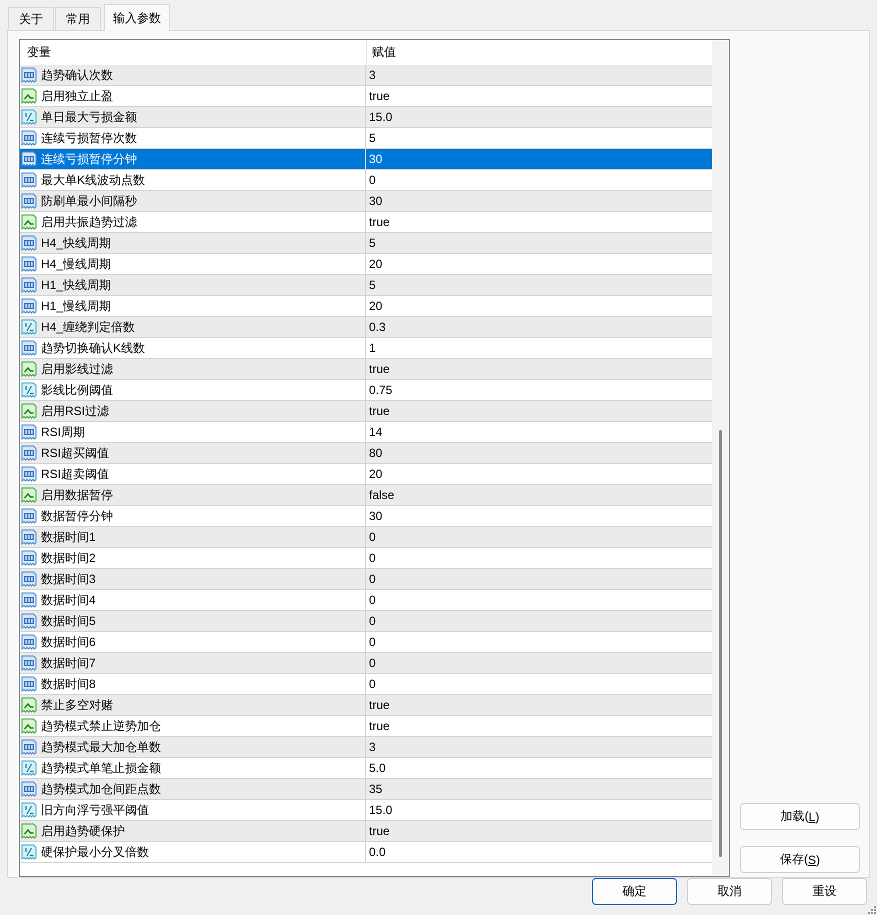 The height and width of the screenshot is (915, 877). What do you see at coordinates (366, 453) in the screenshot?
I see `table-row: RSI超买阈值 80` at bounding box center [366, 453].